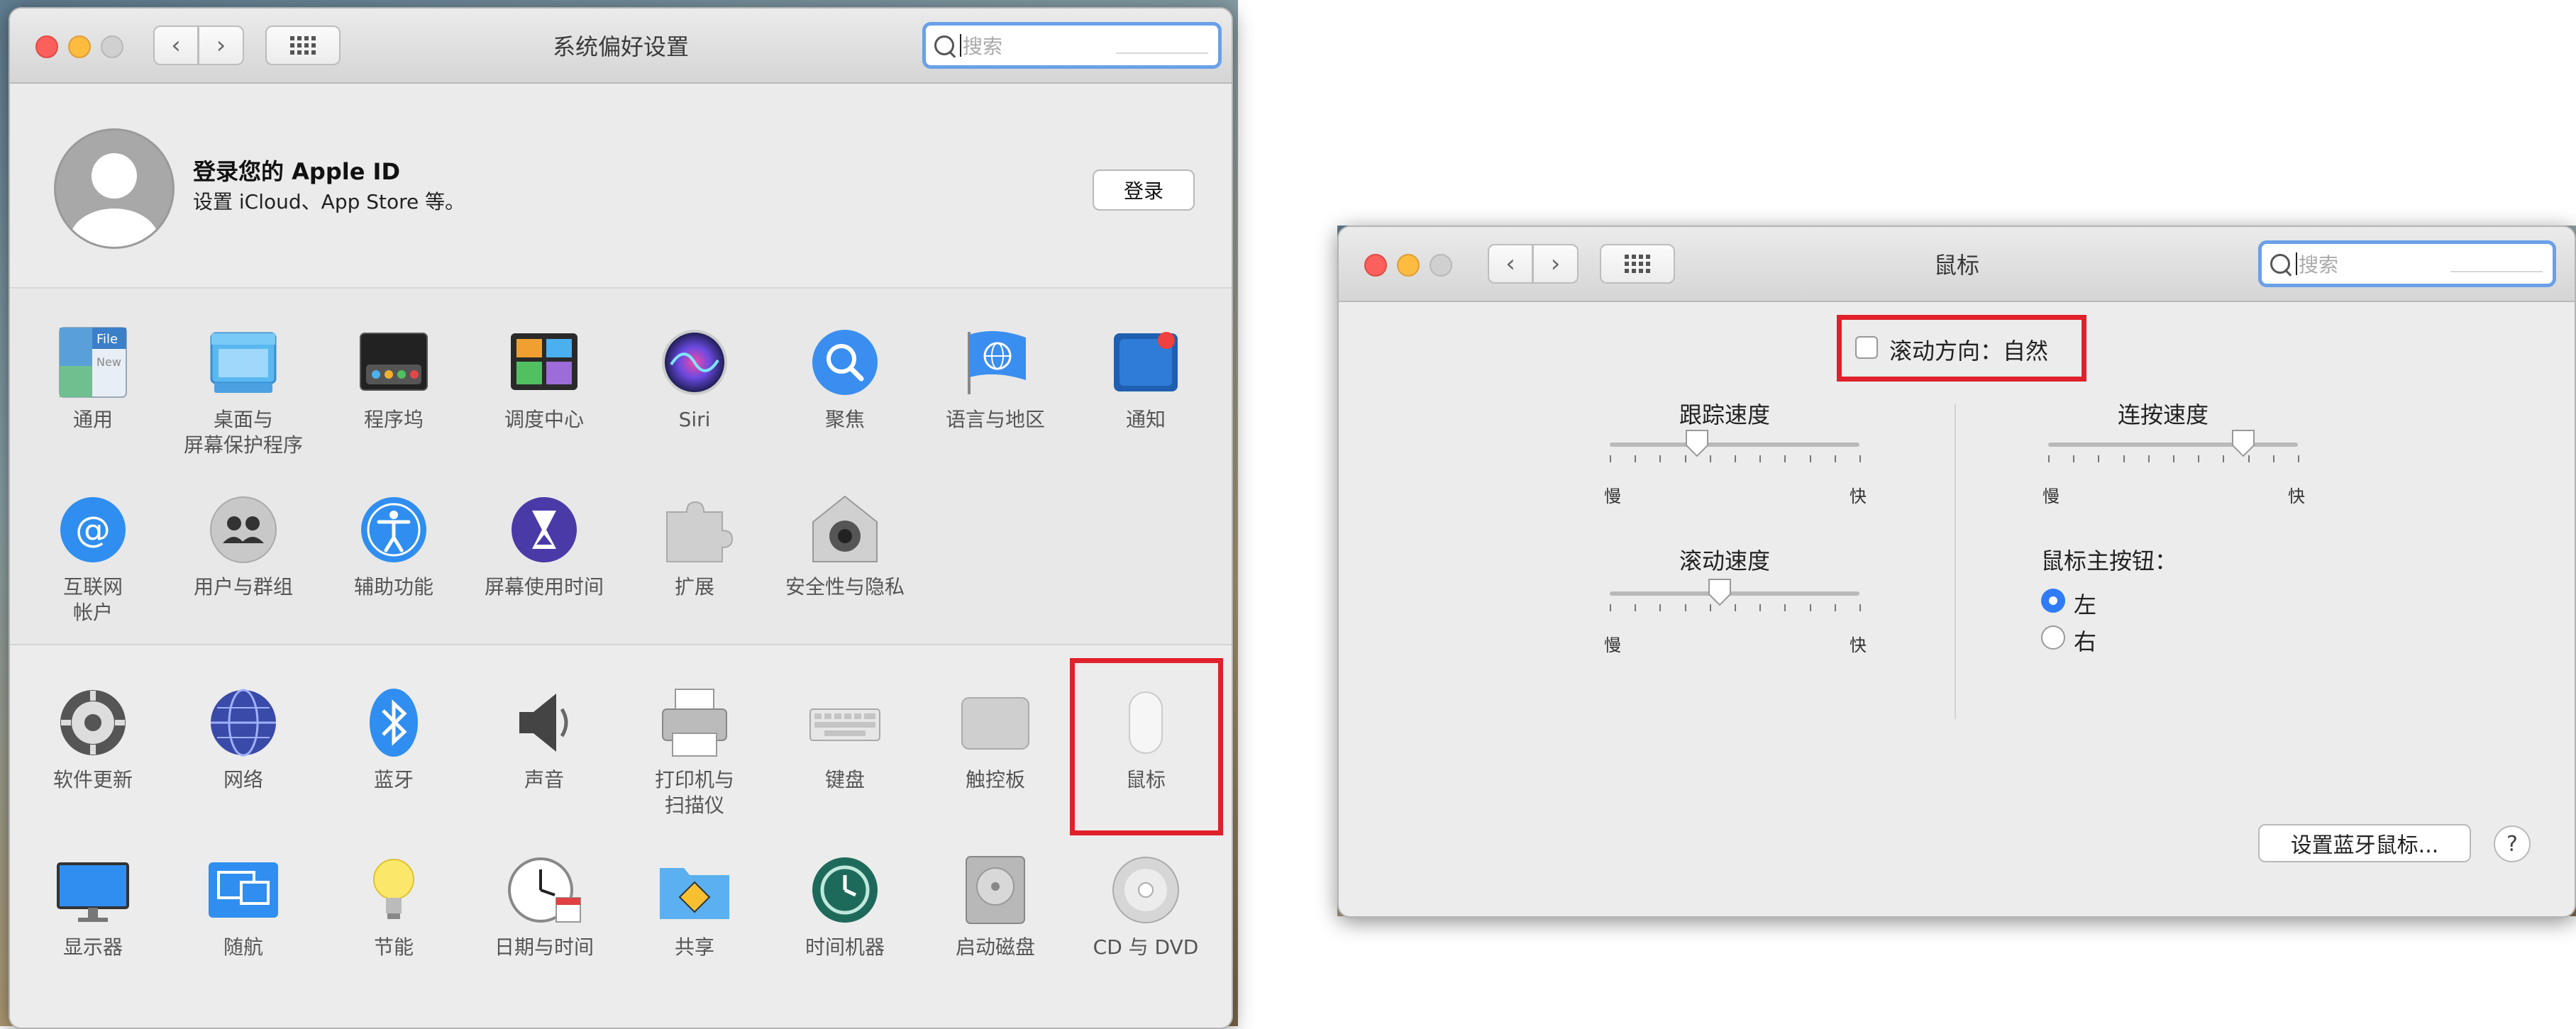  What do you see at coordinates (995, 419) in the screenshot?
I see `pane-label: 语言与地区` at bounding box center [995, 419].